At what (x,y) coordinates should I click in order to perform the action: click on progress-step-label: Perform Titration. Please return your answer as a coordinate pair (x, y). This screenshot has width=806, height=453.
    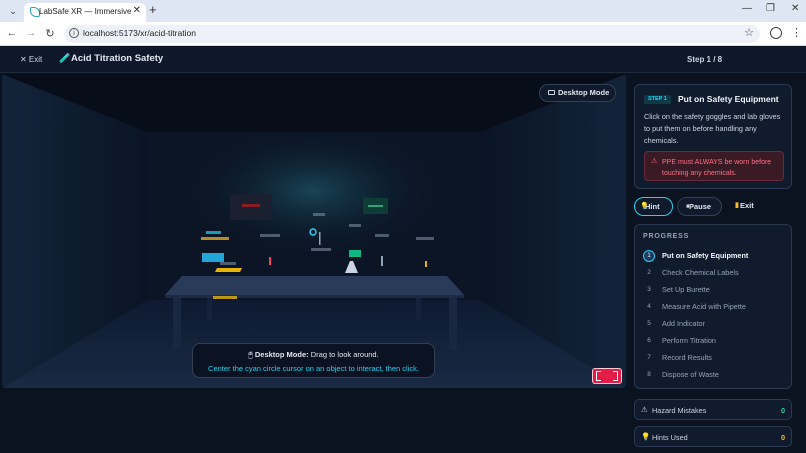
    Looking at the image, I should click on (689, 340).